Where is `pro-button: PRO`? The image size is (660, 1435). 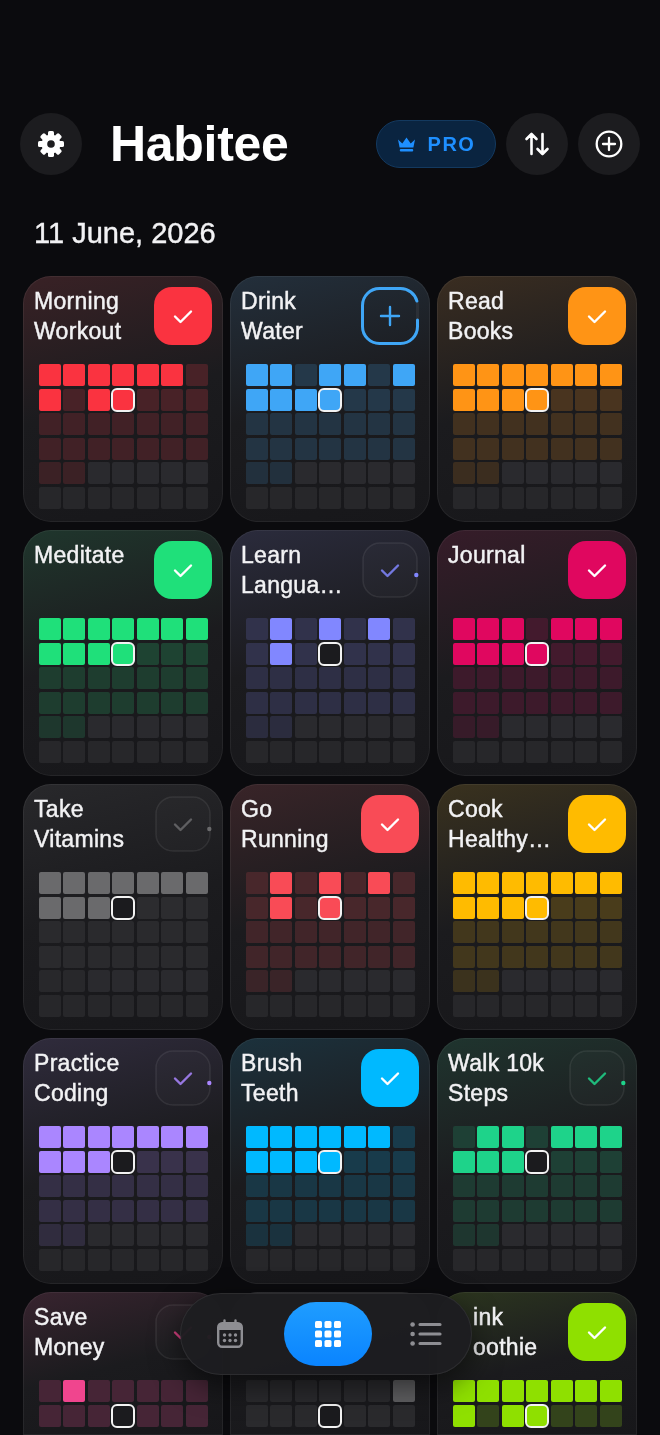 pro-button: PRO is located at coordinates (436, 144).